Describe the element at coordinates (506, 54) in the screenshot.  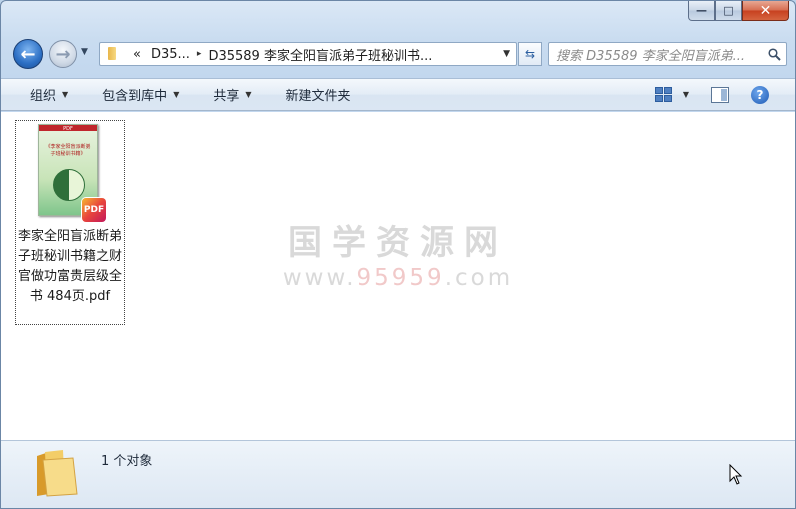
I see `address-dropdown-icon: ▼` at that location.